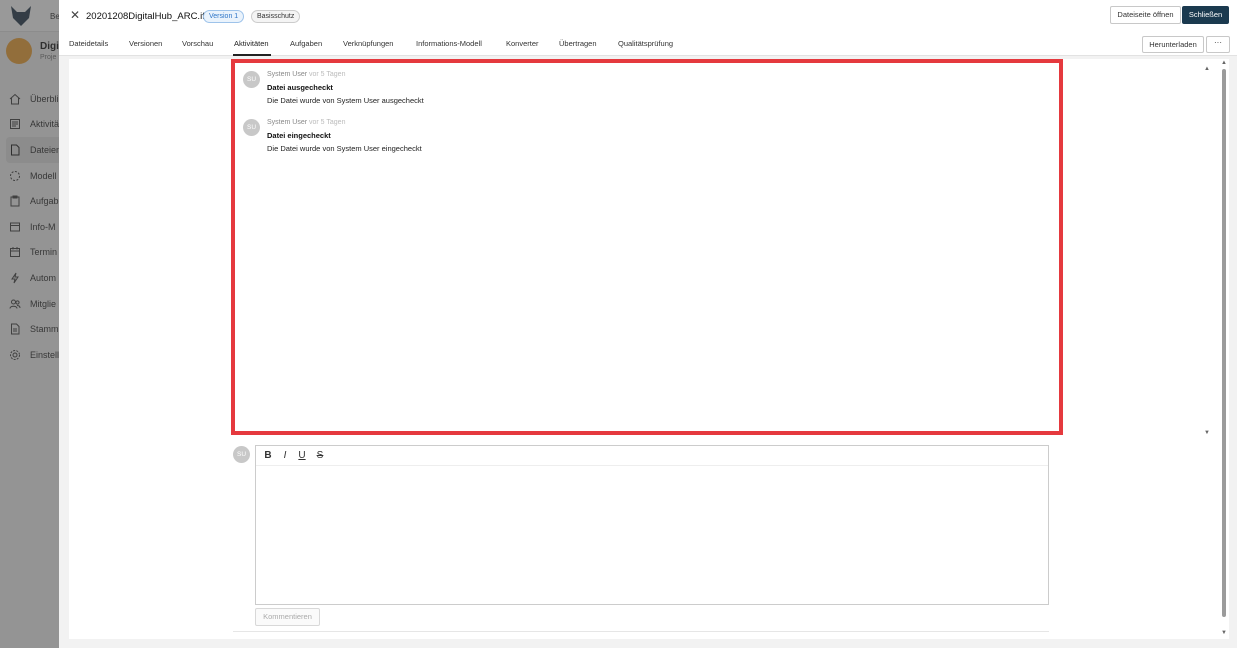 This screenshot has height=648, width=1237. Describe the element at coordinates (320, 456) in the screenshot. I see `strikethrough-button: S` at that location.